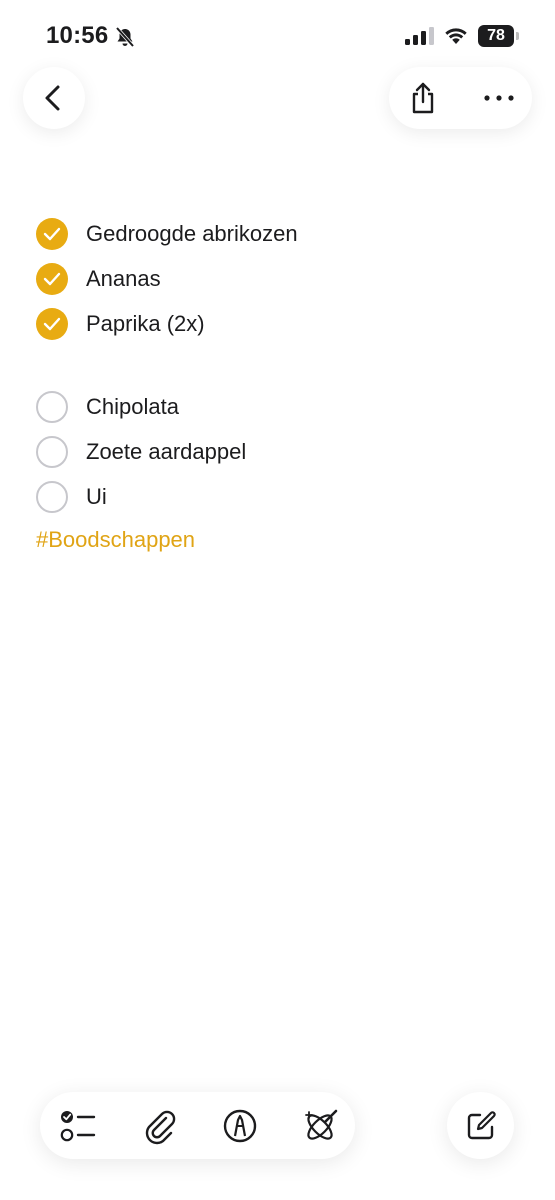 This screenshot has width=555, height=1200. I want to click on writing-tools-icon, so click(321, 1124).